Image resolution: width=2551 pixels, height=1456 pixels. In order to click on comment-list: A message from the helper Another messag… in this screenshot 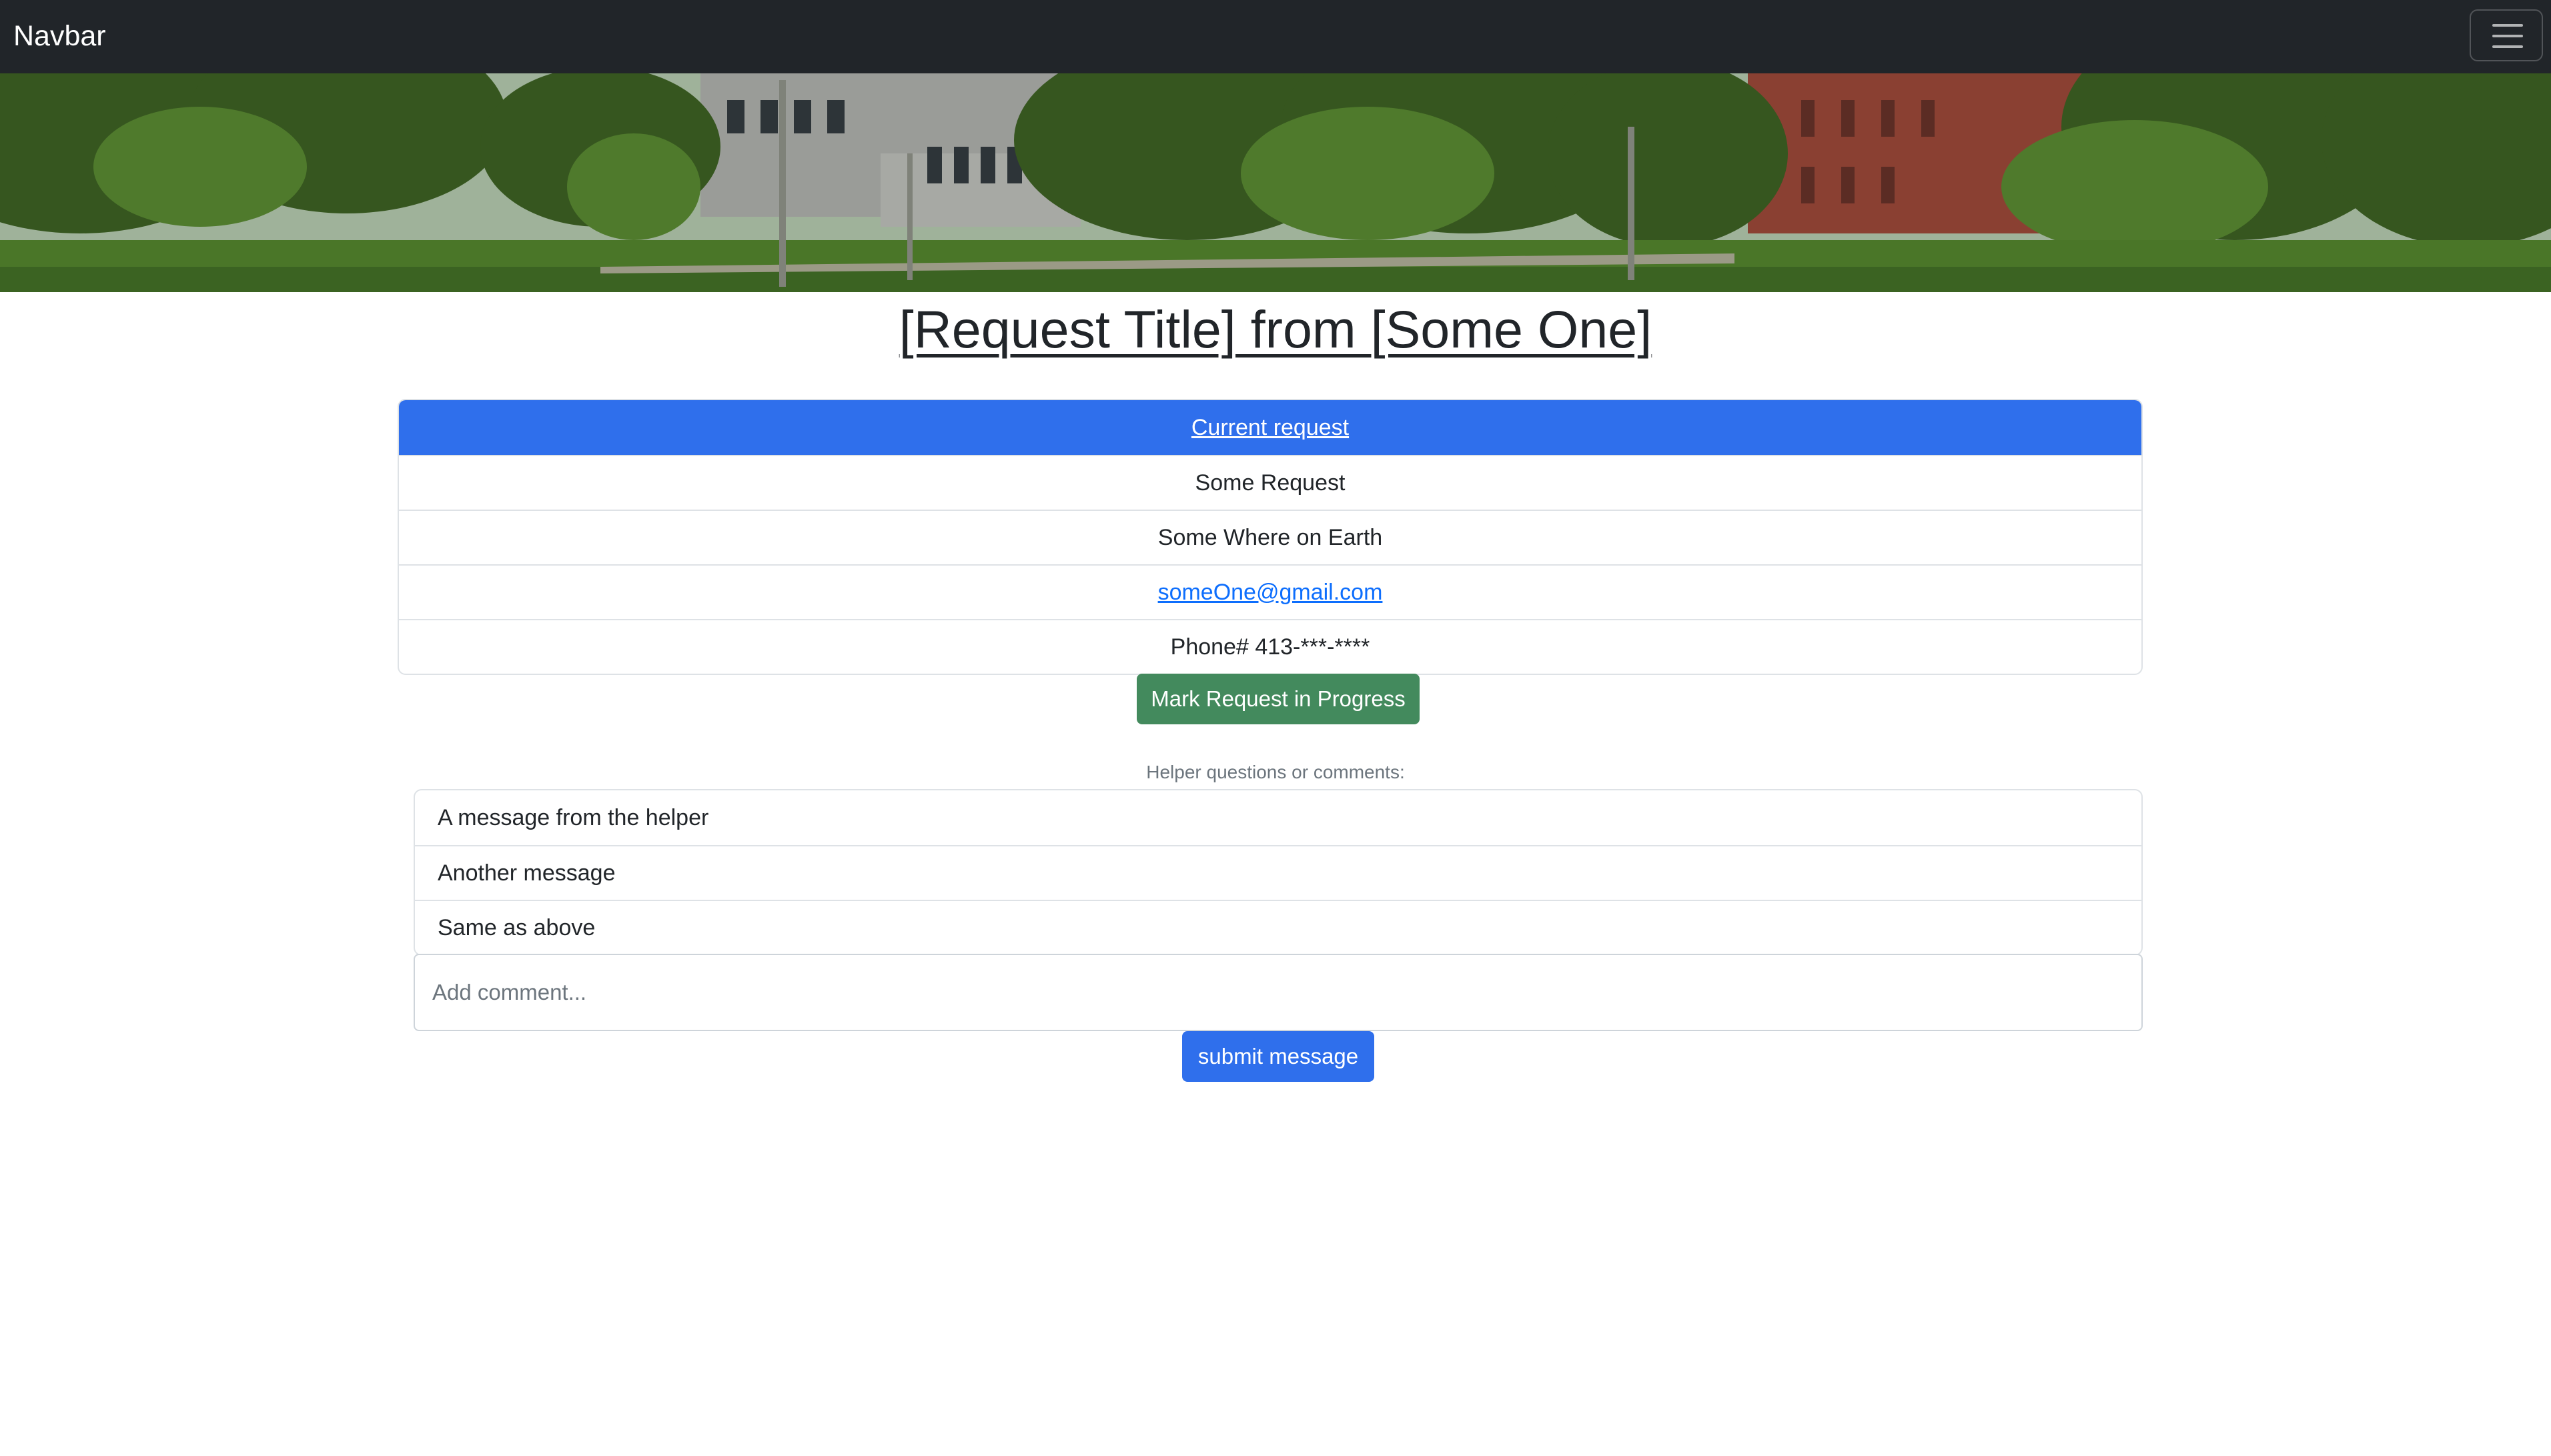, I will do `click(1278, 873)`.